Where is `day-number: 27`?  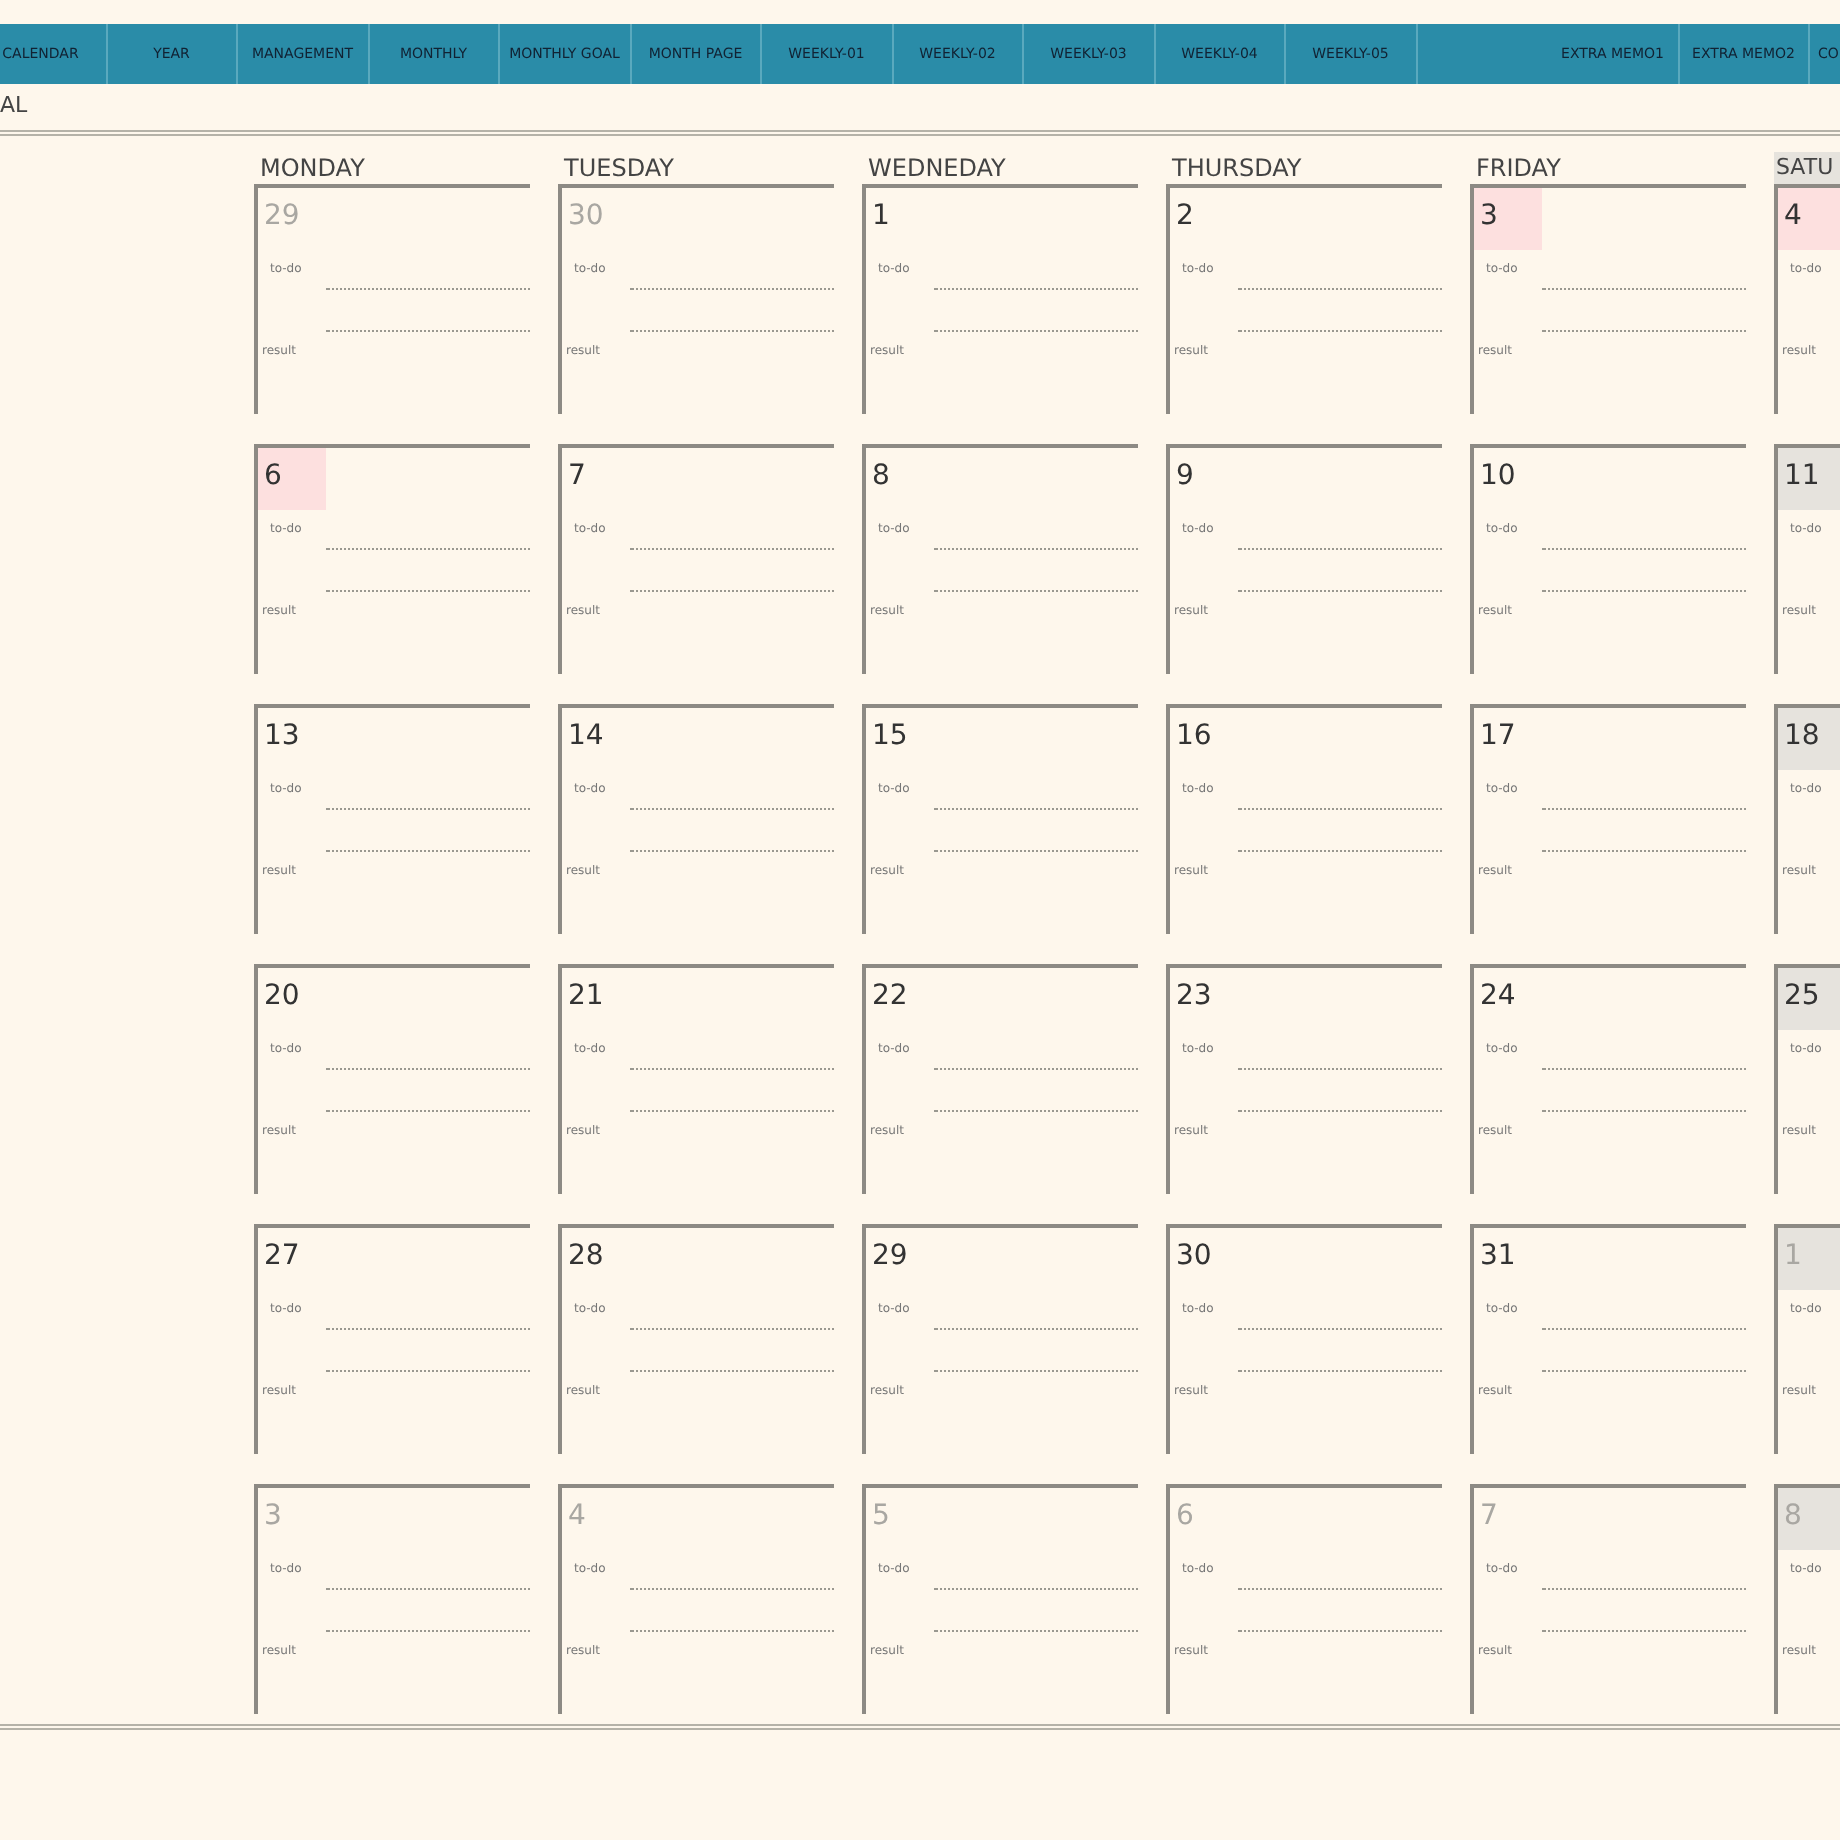 day-number: 27 is located at coordinates (282, 1257).